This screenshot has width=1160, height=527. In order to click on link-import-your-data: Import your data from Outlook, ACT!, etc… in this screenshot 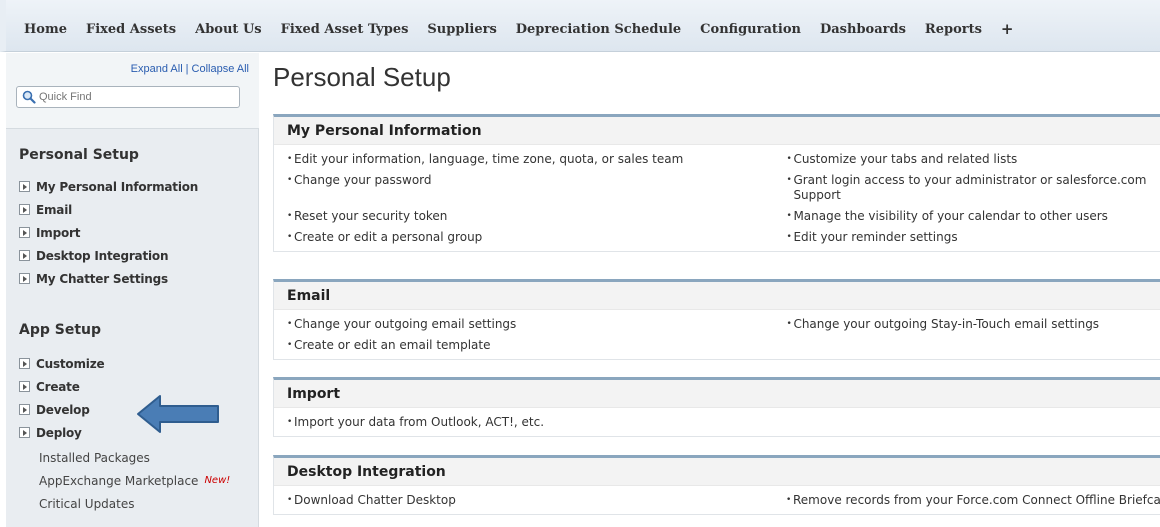, I will do `click(523, 422)`.